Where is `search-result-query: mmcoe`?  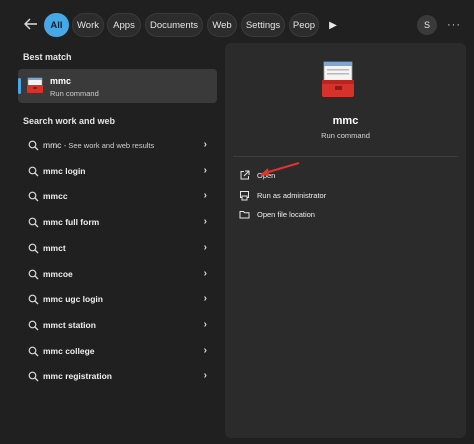
search-result-query: mmcoe is located at coordinates (58, 274).